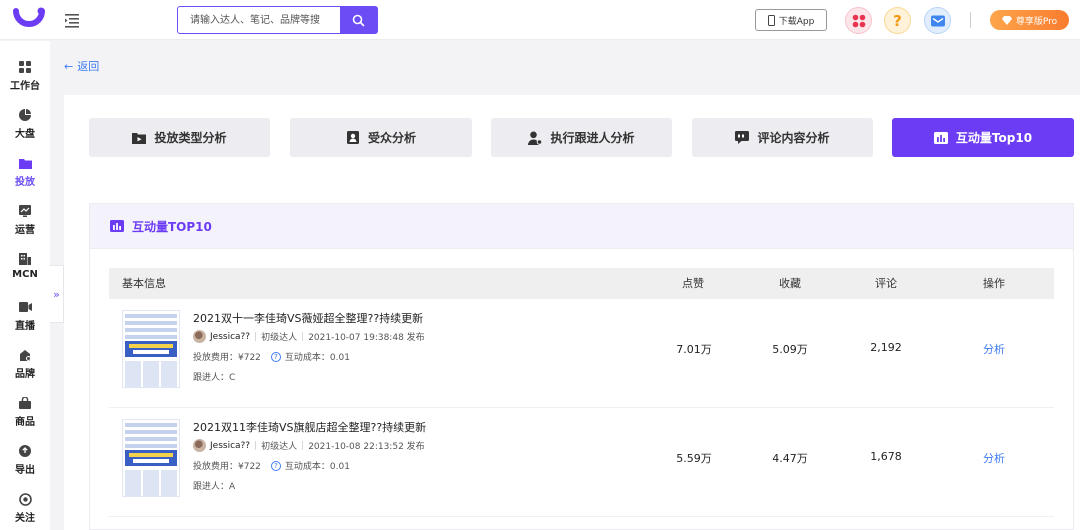  I want to click on tab-follower: 执行跟进人分析, so click(581, 137).